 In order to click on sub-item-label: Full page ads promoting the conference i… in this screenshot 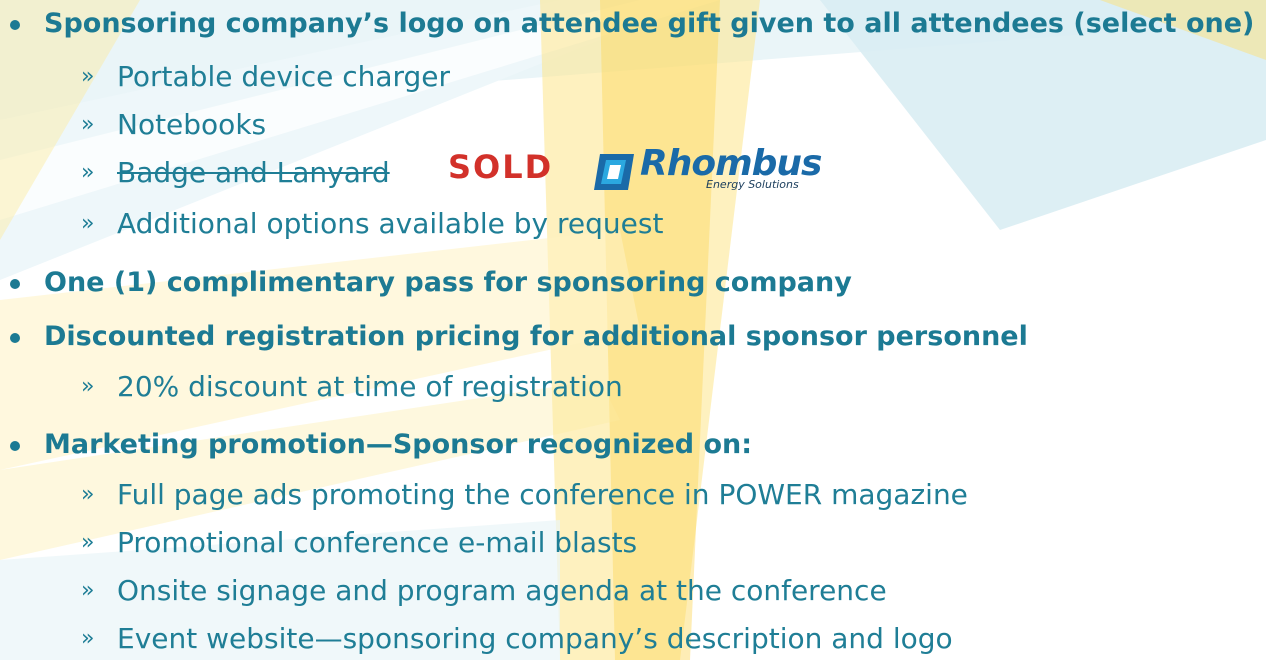, I will do `click(542, 494)`.